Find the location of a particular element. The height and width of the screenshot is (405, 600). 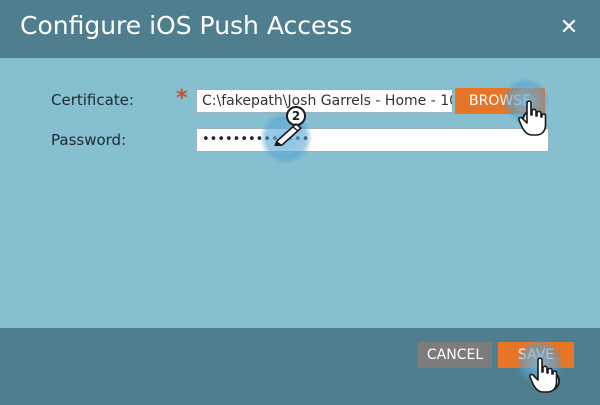

required-indicator: * is located at coordinates (182, 98).